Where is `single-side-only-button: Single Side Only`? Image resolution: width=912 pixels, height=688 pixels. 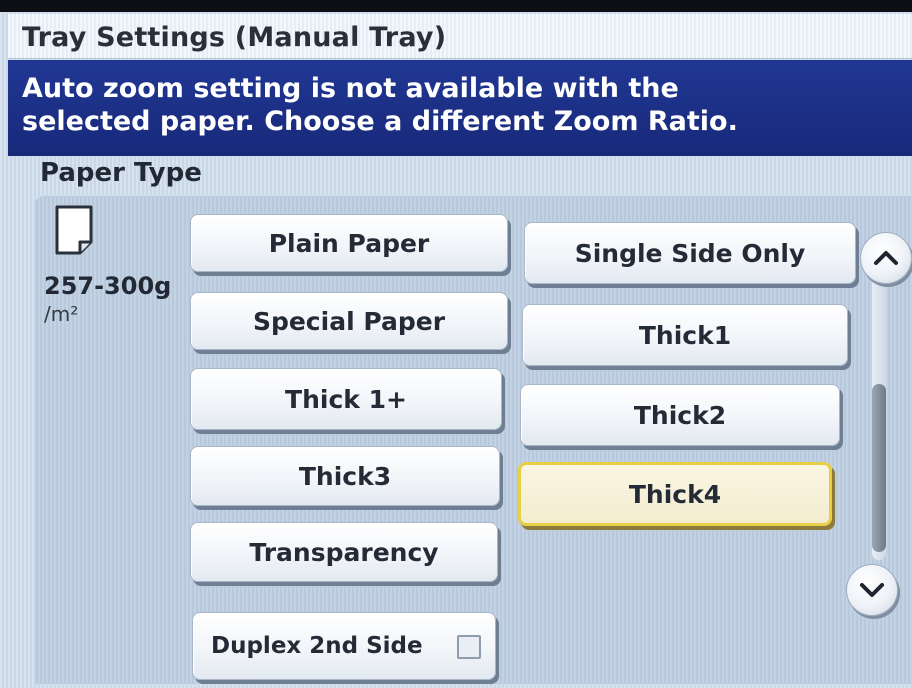
single-side-only-button: Single Side Only is located at coordinates (690, 253).